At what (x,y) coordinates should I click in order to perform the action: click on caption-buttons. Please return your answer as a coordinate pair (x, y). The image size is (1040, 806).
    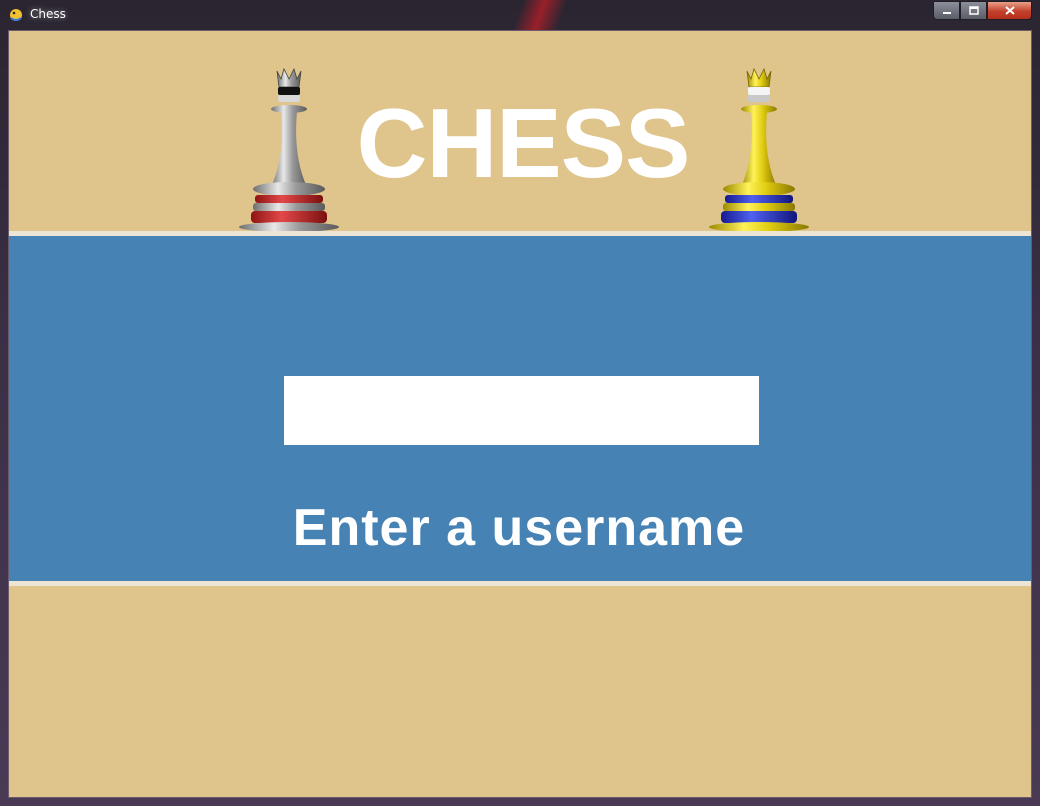
    Looking at the image, I should click on (982, 10).